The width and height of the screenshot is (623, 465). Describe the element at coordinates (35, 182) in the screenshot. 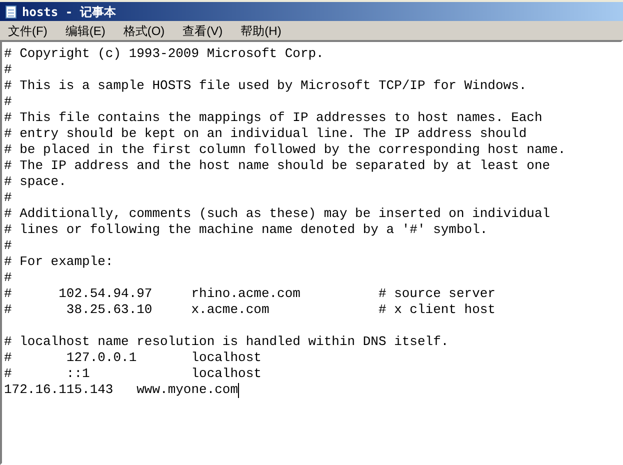

I see `text-line: # space.` at that location.